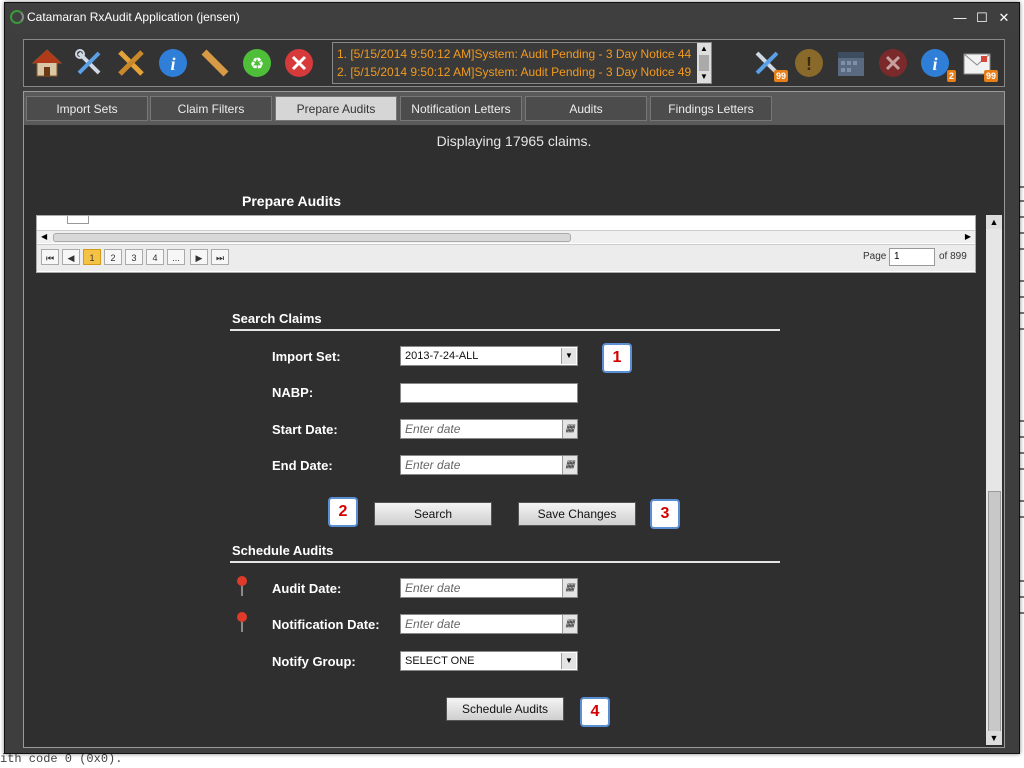  I want to click on info-icon: i, so click(173, 63).